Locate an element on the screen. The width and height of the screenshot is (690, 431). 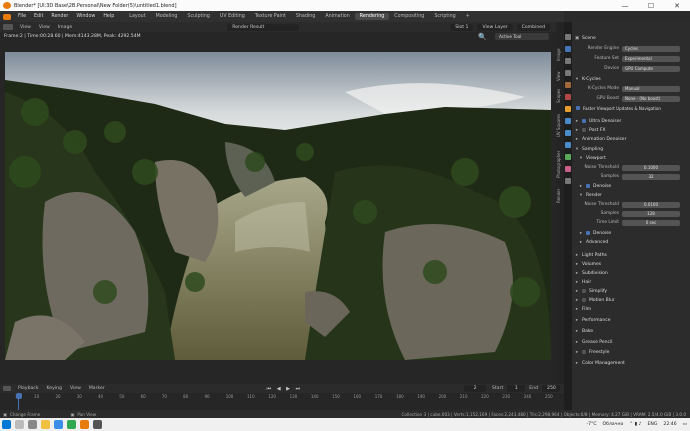
minimize-button: — is located at coordinates (625, 6).